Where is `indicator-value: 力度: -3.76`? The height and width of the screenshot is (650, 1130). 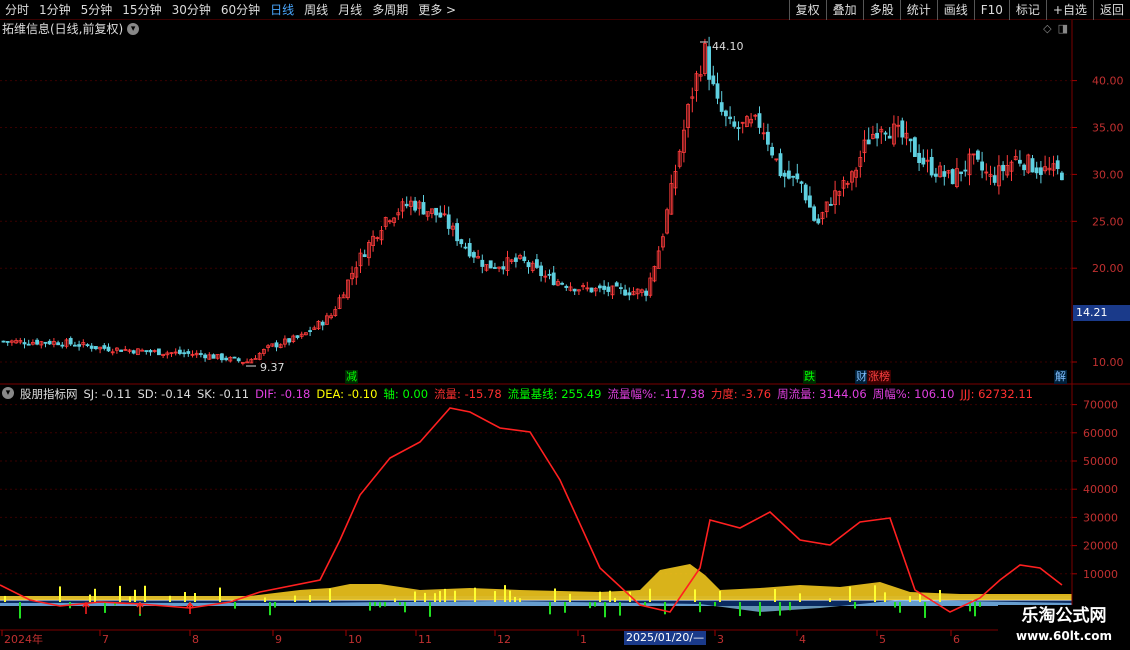 indicator-value: 力度: -3.76 is located at coordinates (741, 394).